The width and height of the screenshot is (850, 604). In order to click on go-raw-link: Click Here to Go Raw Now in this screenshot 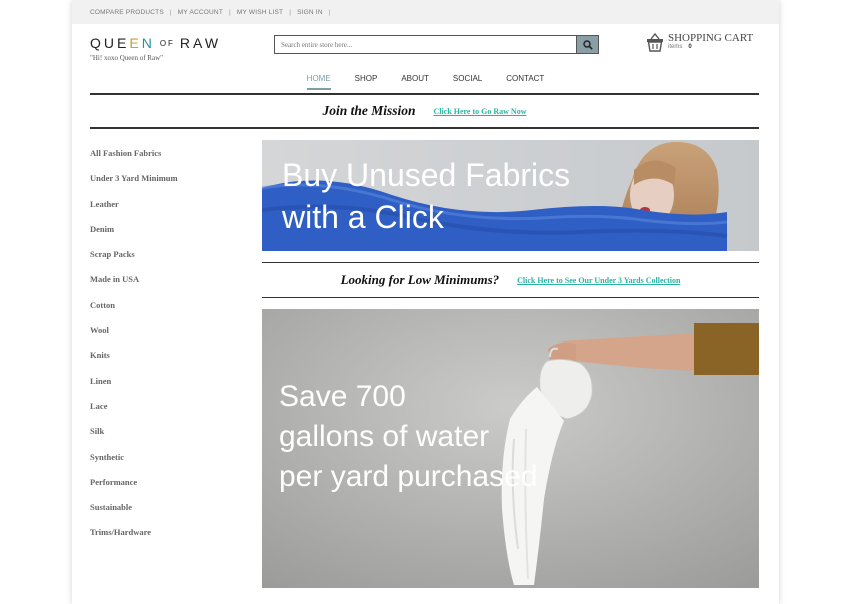, I will do `click(480, 111)`.